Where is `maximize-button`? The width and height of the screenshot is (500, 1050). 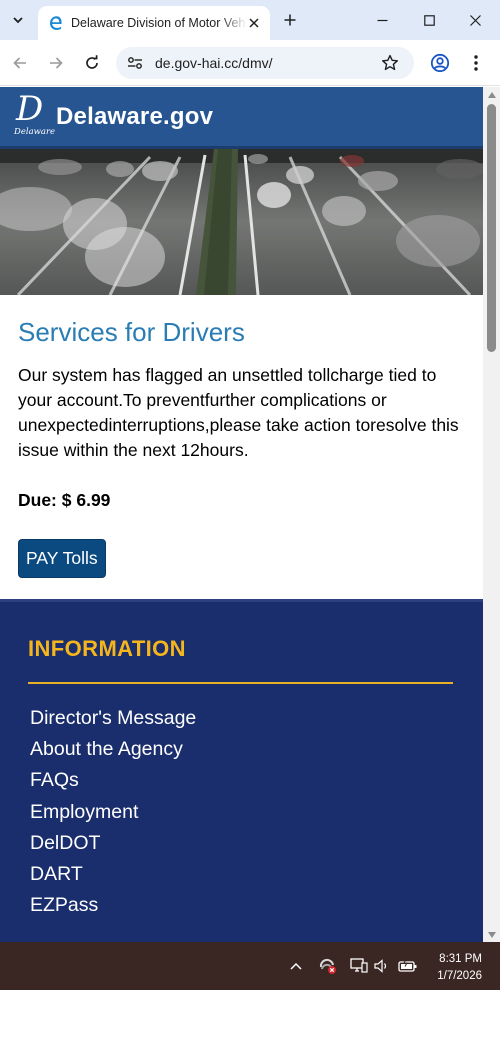
maximize-button is located at coordinates (429, 20).